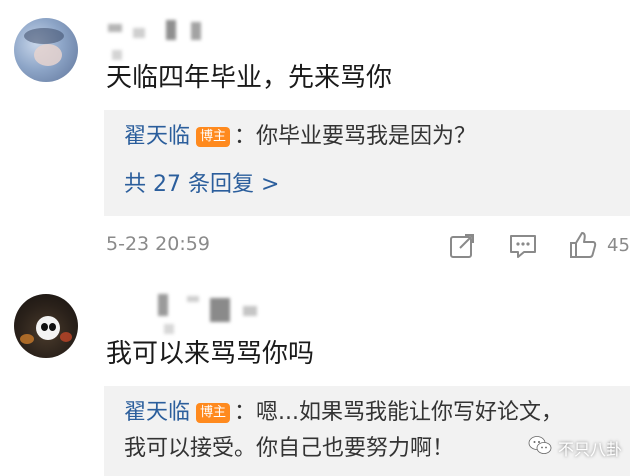 The height and width of the screenshot is (476, 640). I want to click on like-count: 45, so click(618, 245).